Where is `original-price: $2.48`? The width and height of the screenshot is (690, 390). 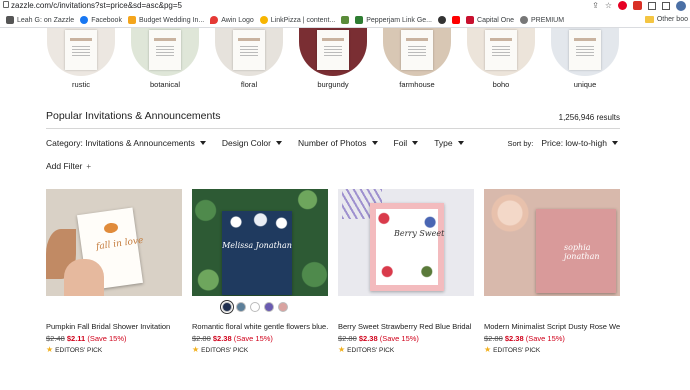
original-price: $2.48 is located at coordinates (55, 338).